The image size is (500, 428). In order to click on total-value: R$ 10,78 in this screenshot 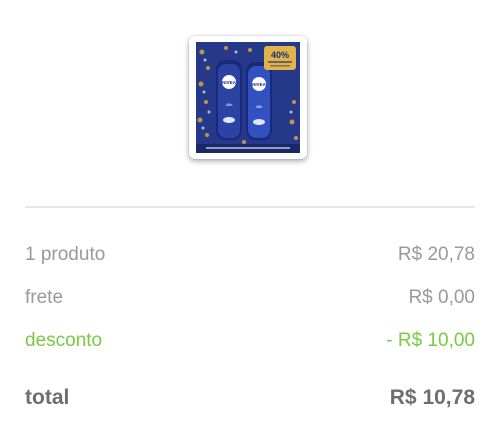, I will do `click(432, 397)`.